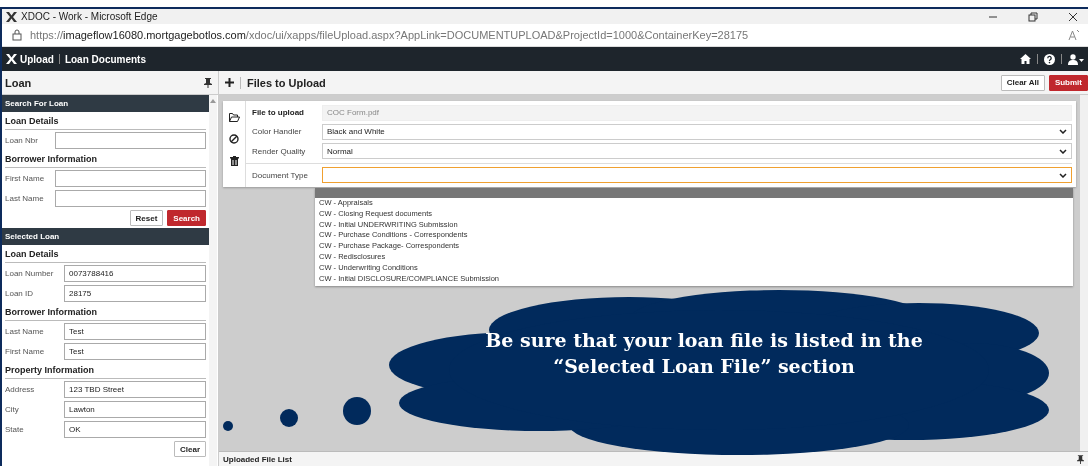  What do you see at coordinates (234, 139) in the screenshot?
I see `cancel-icon` at bounding box center [234, 139].